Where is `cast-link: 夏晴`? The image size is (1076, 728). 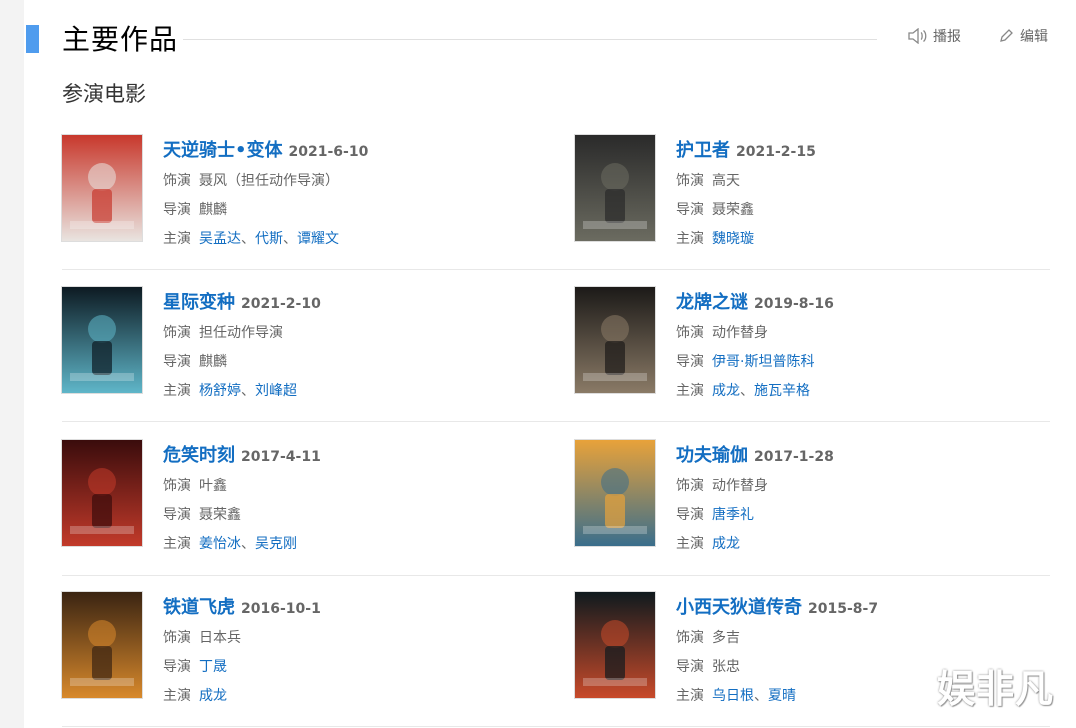 cast-link: 夏晴 is located at coordinates (782, 696).